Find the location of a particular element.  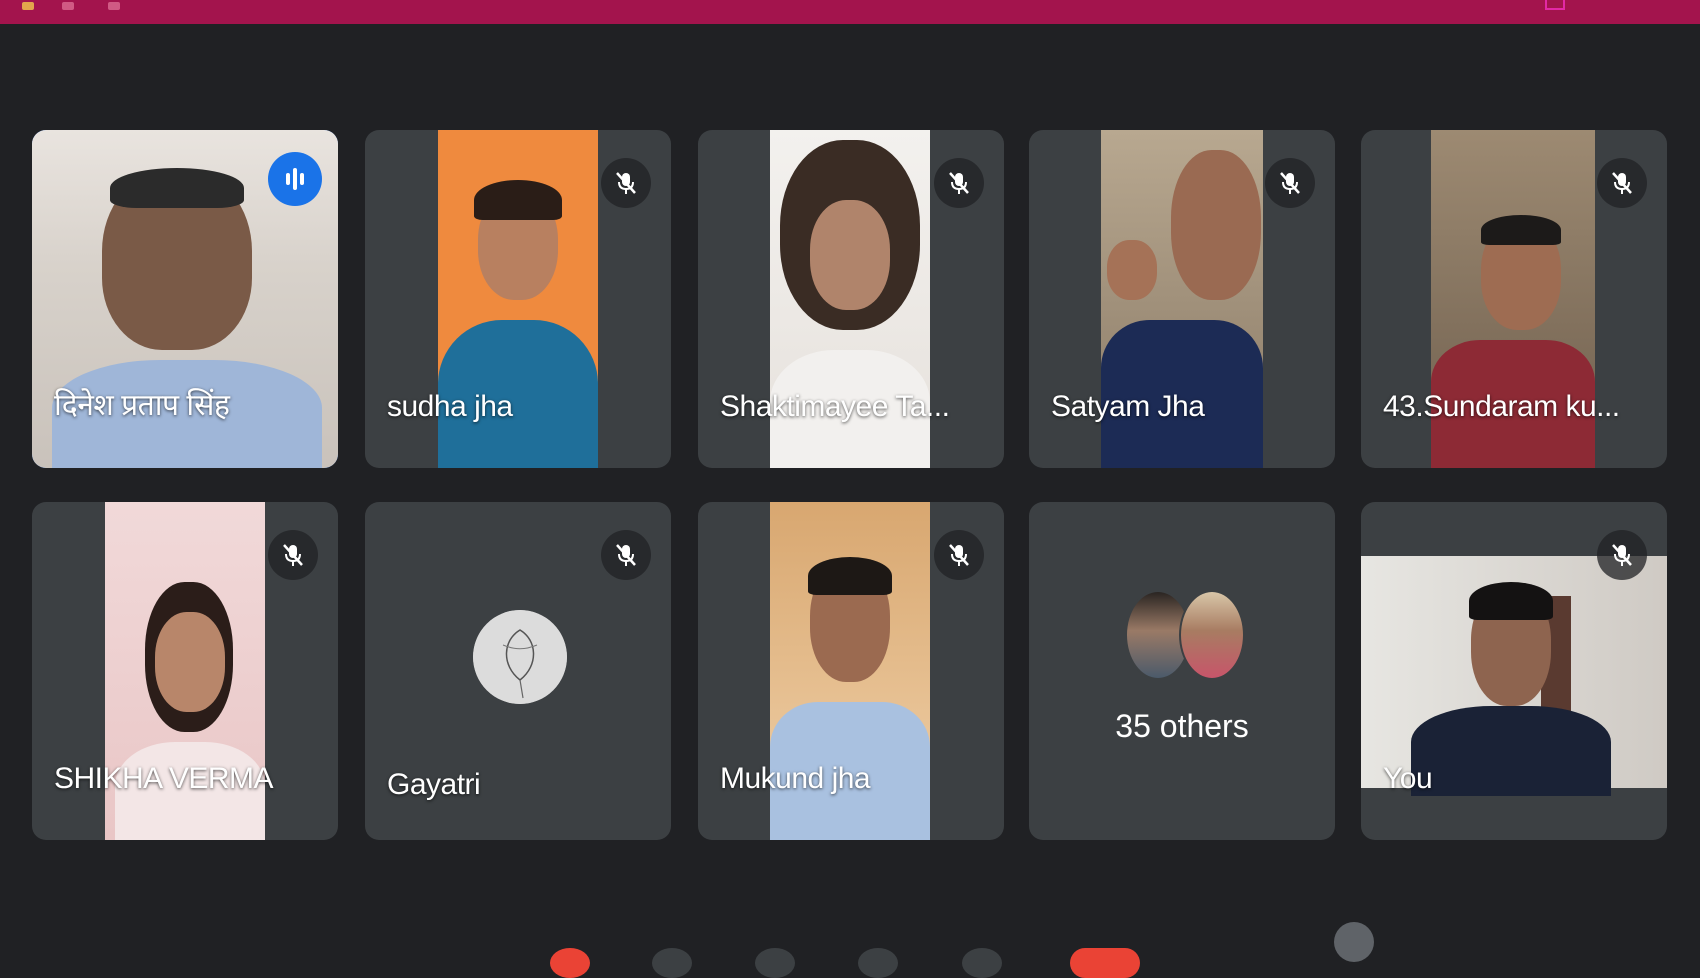

present-button is located at coordinates (878, 963).